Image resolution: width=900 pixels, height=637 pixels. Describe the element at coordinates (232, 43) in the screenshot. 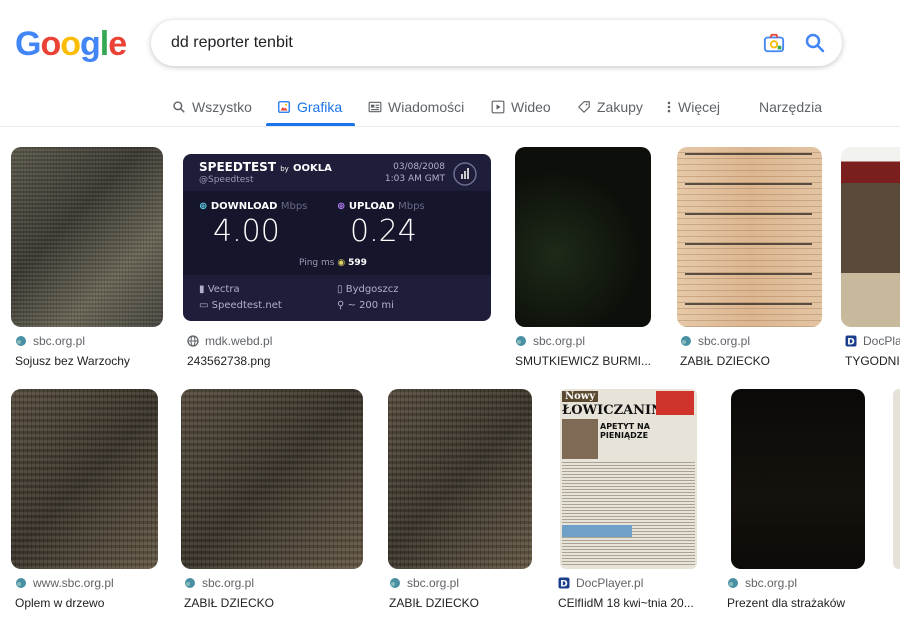

I see `search-input: dd reporter tenbit` at that location.